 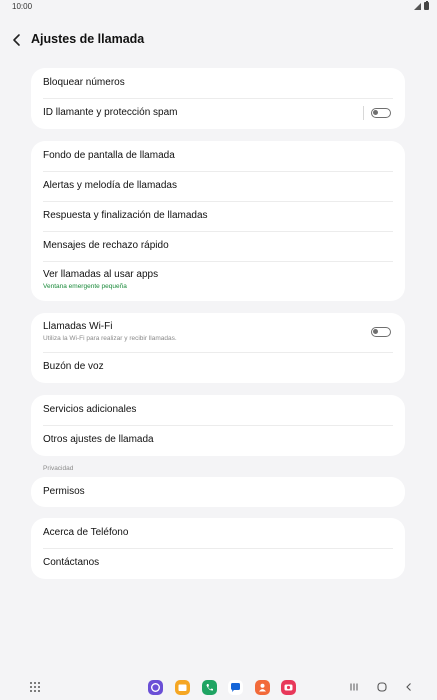 I want to click on section-label-privacidad: Privacidad, so click(x=58, y=468).